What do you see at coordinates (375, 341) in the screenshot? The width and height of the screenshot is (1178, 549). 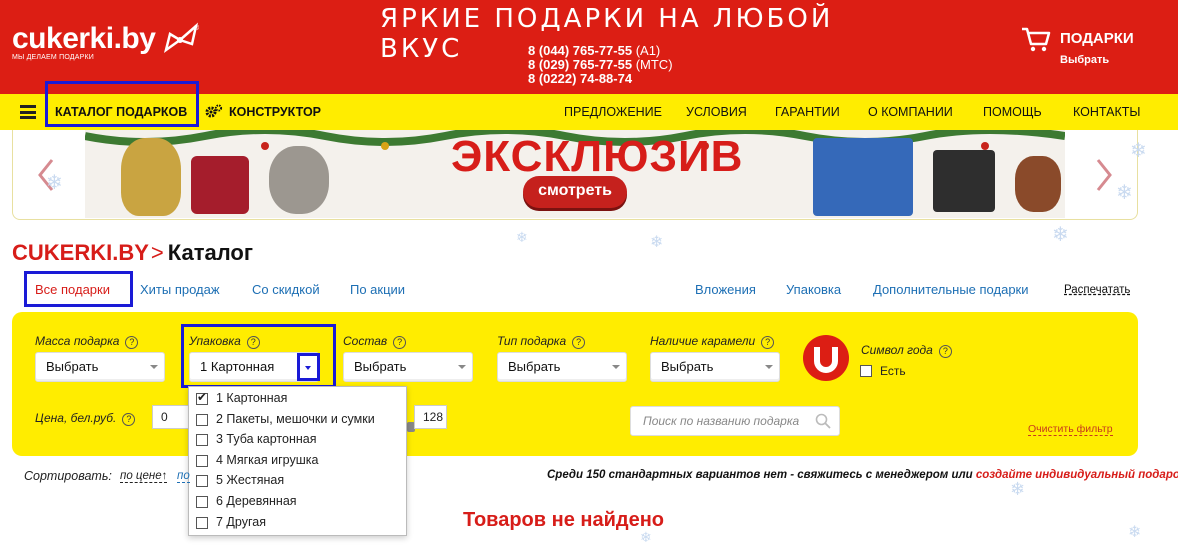 I see `composition-label: Состав?` at bounding box center [375, 341].